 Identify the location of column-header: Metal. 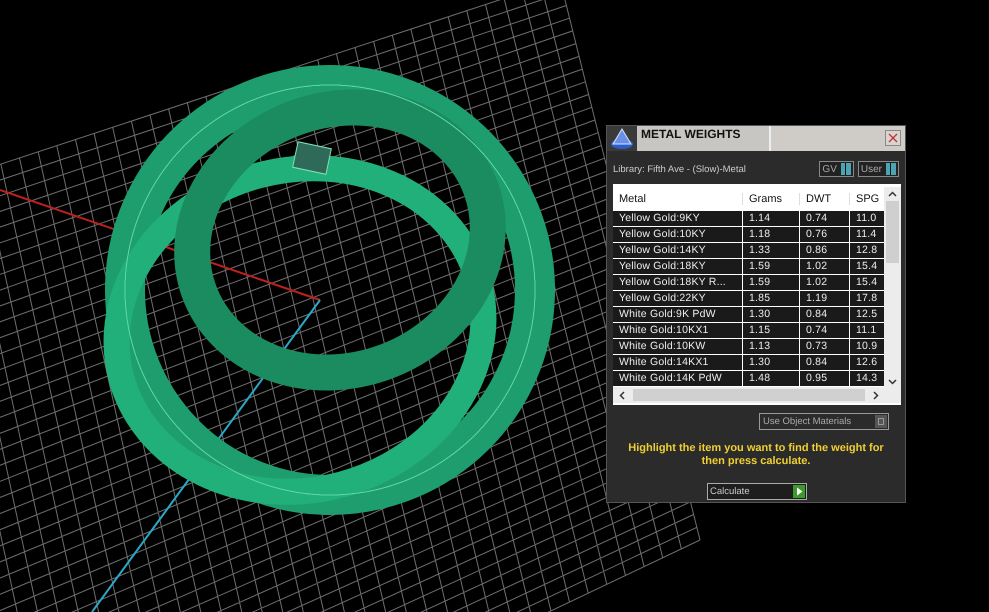
(677, 199).